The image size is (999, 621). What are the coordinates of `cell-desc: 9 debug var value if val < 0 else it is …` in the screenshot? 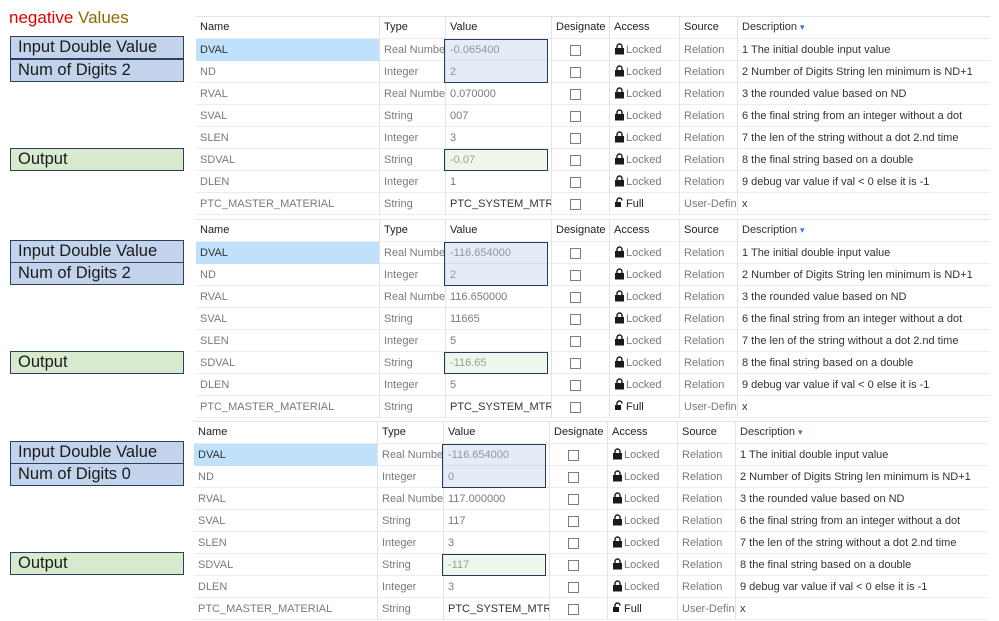 It's located at (864, 385).